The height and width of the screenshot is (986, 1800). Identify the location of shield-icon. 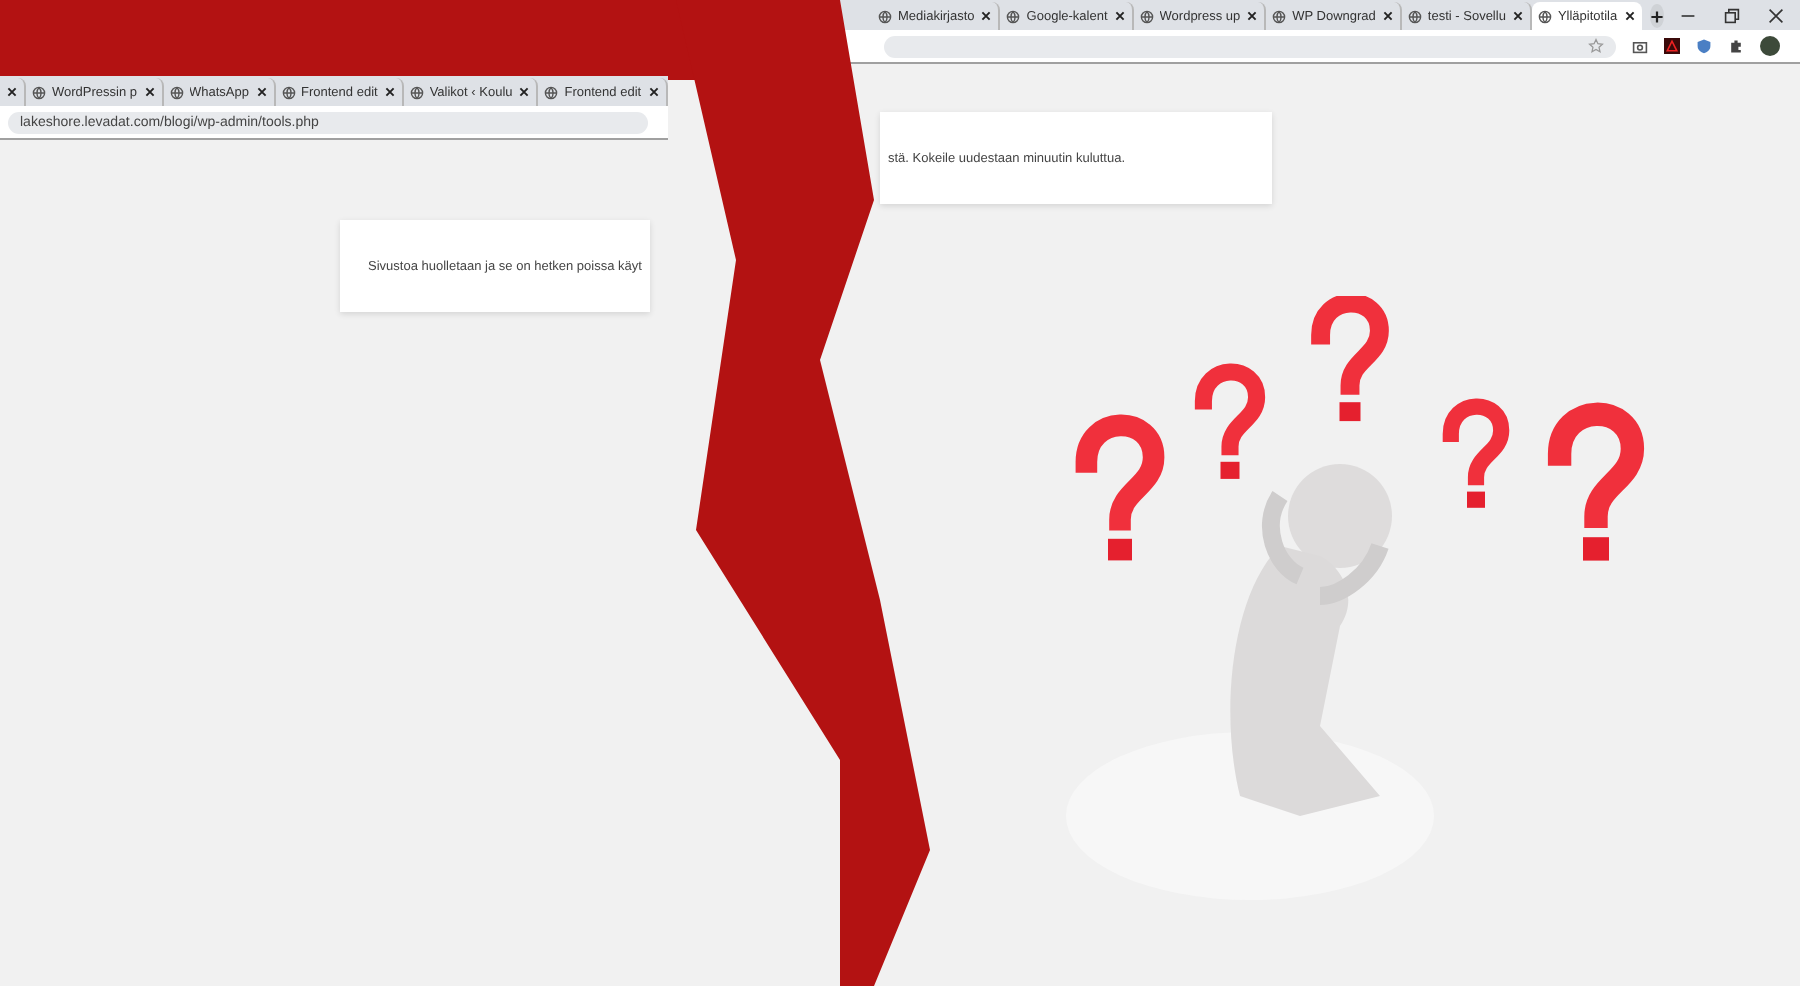
(1704, 46).